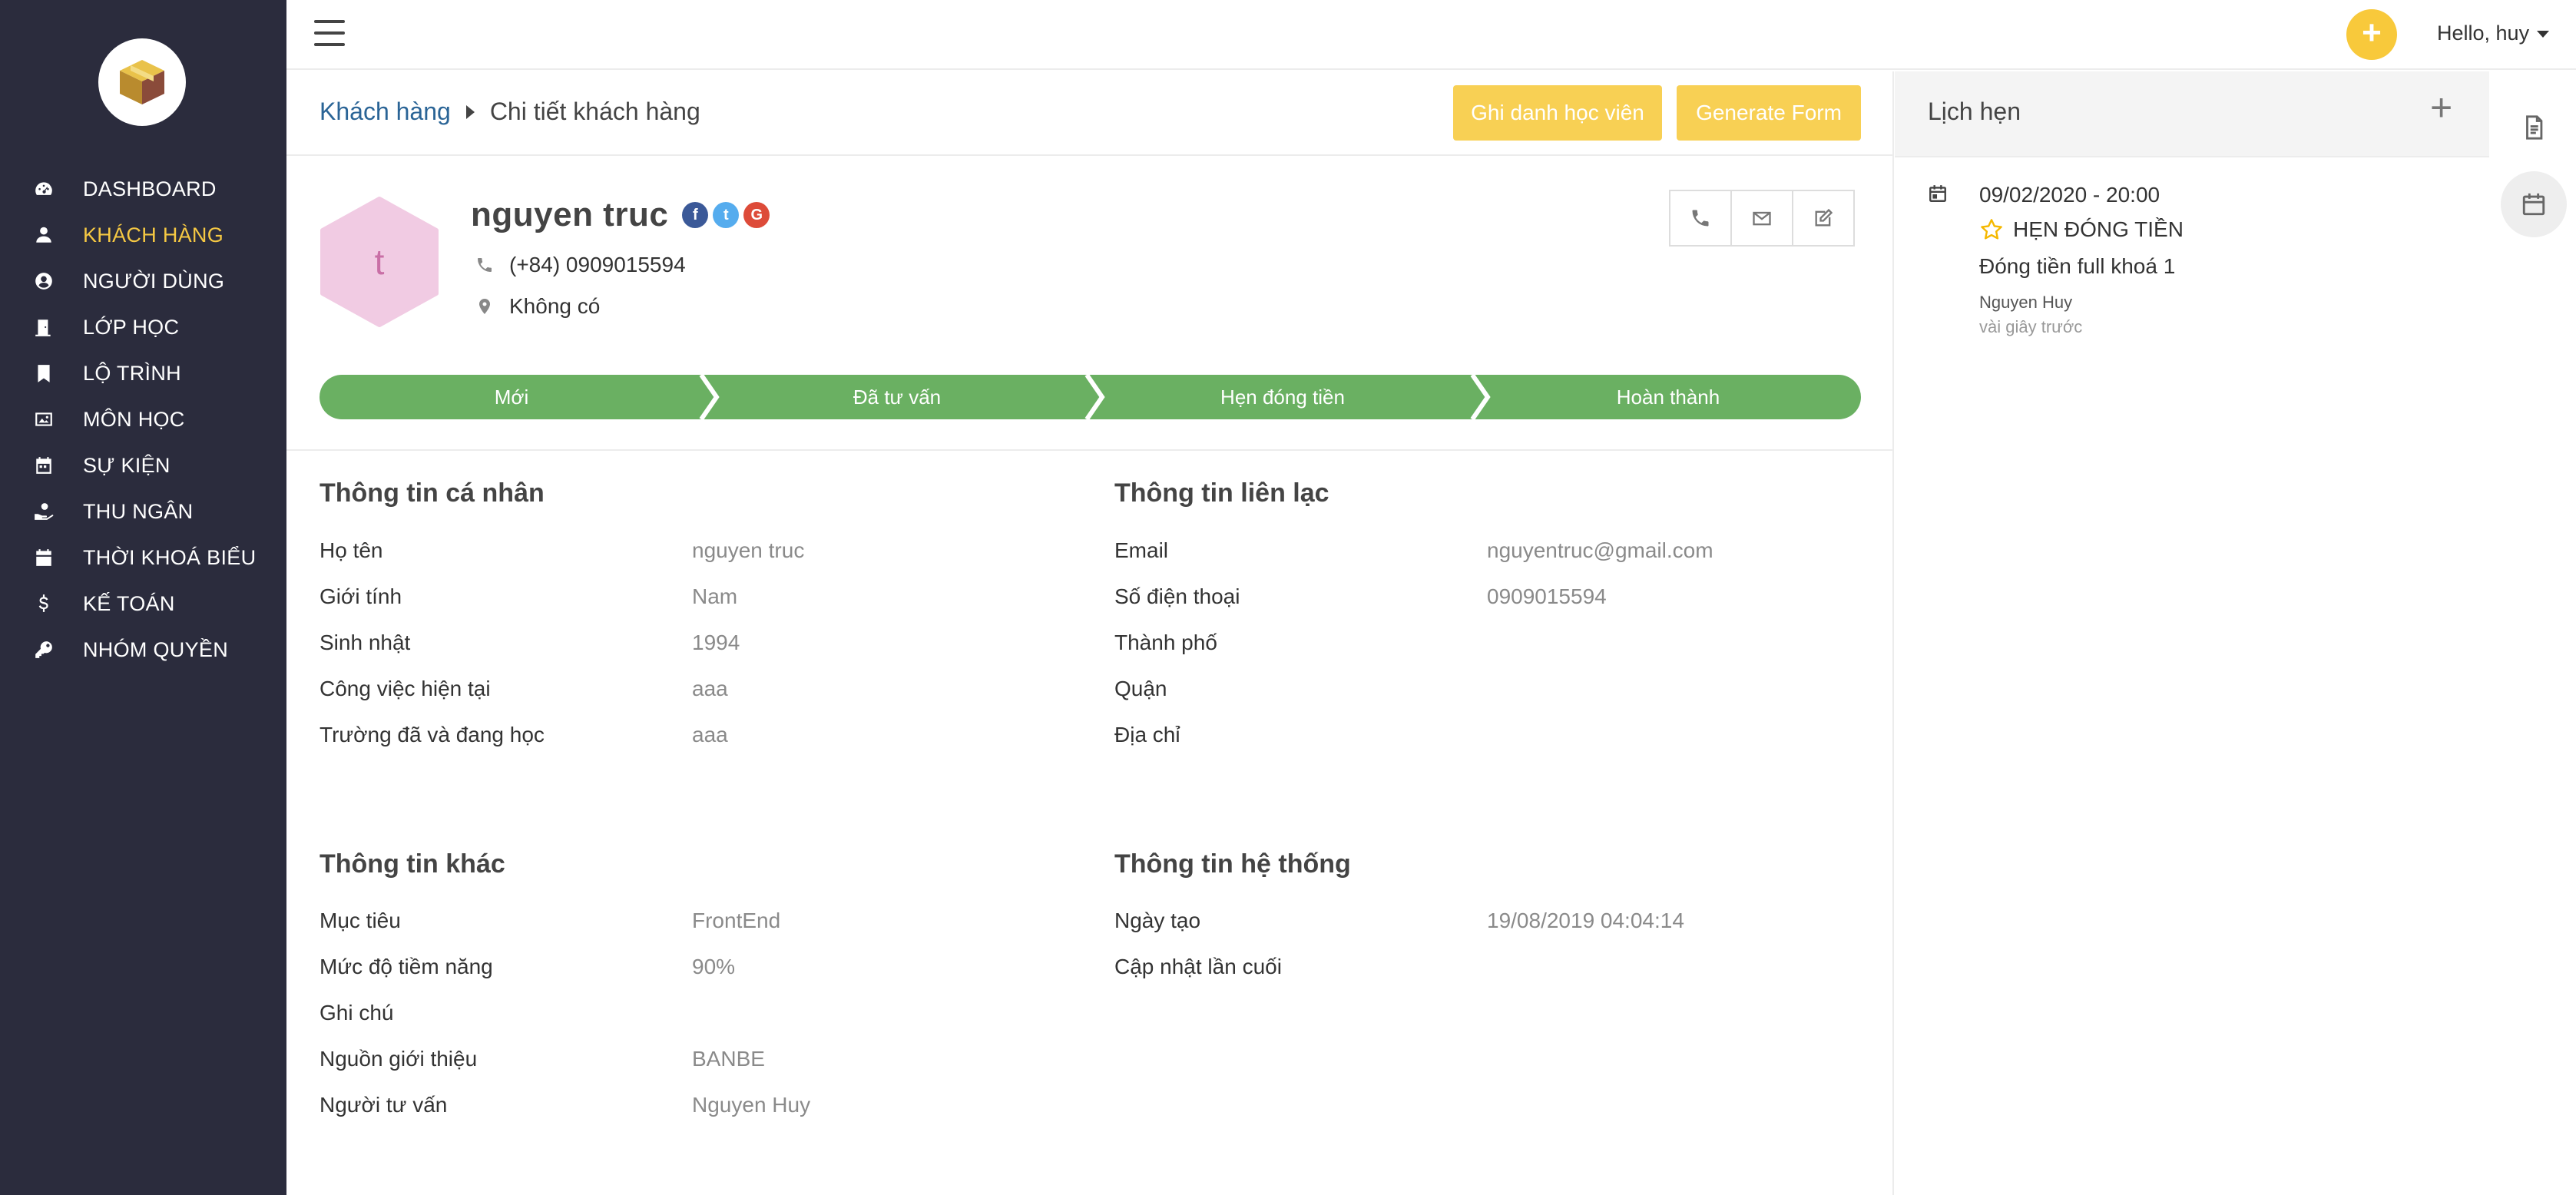 The width and height of the screenshot is (2576, 1195). I want to click on twitter-icon: t, so click(726, 215).